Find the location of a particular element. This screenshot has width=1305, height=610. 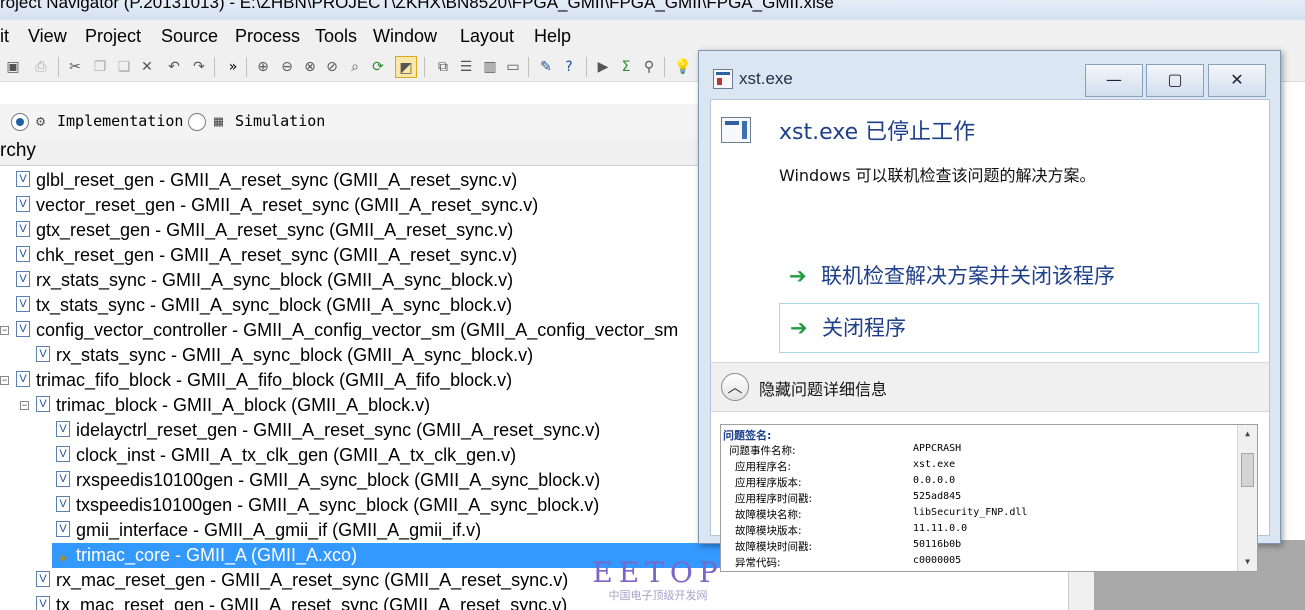

hide-details-label: 隐藏问题详细信息 is located at coordinates (823, 388).